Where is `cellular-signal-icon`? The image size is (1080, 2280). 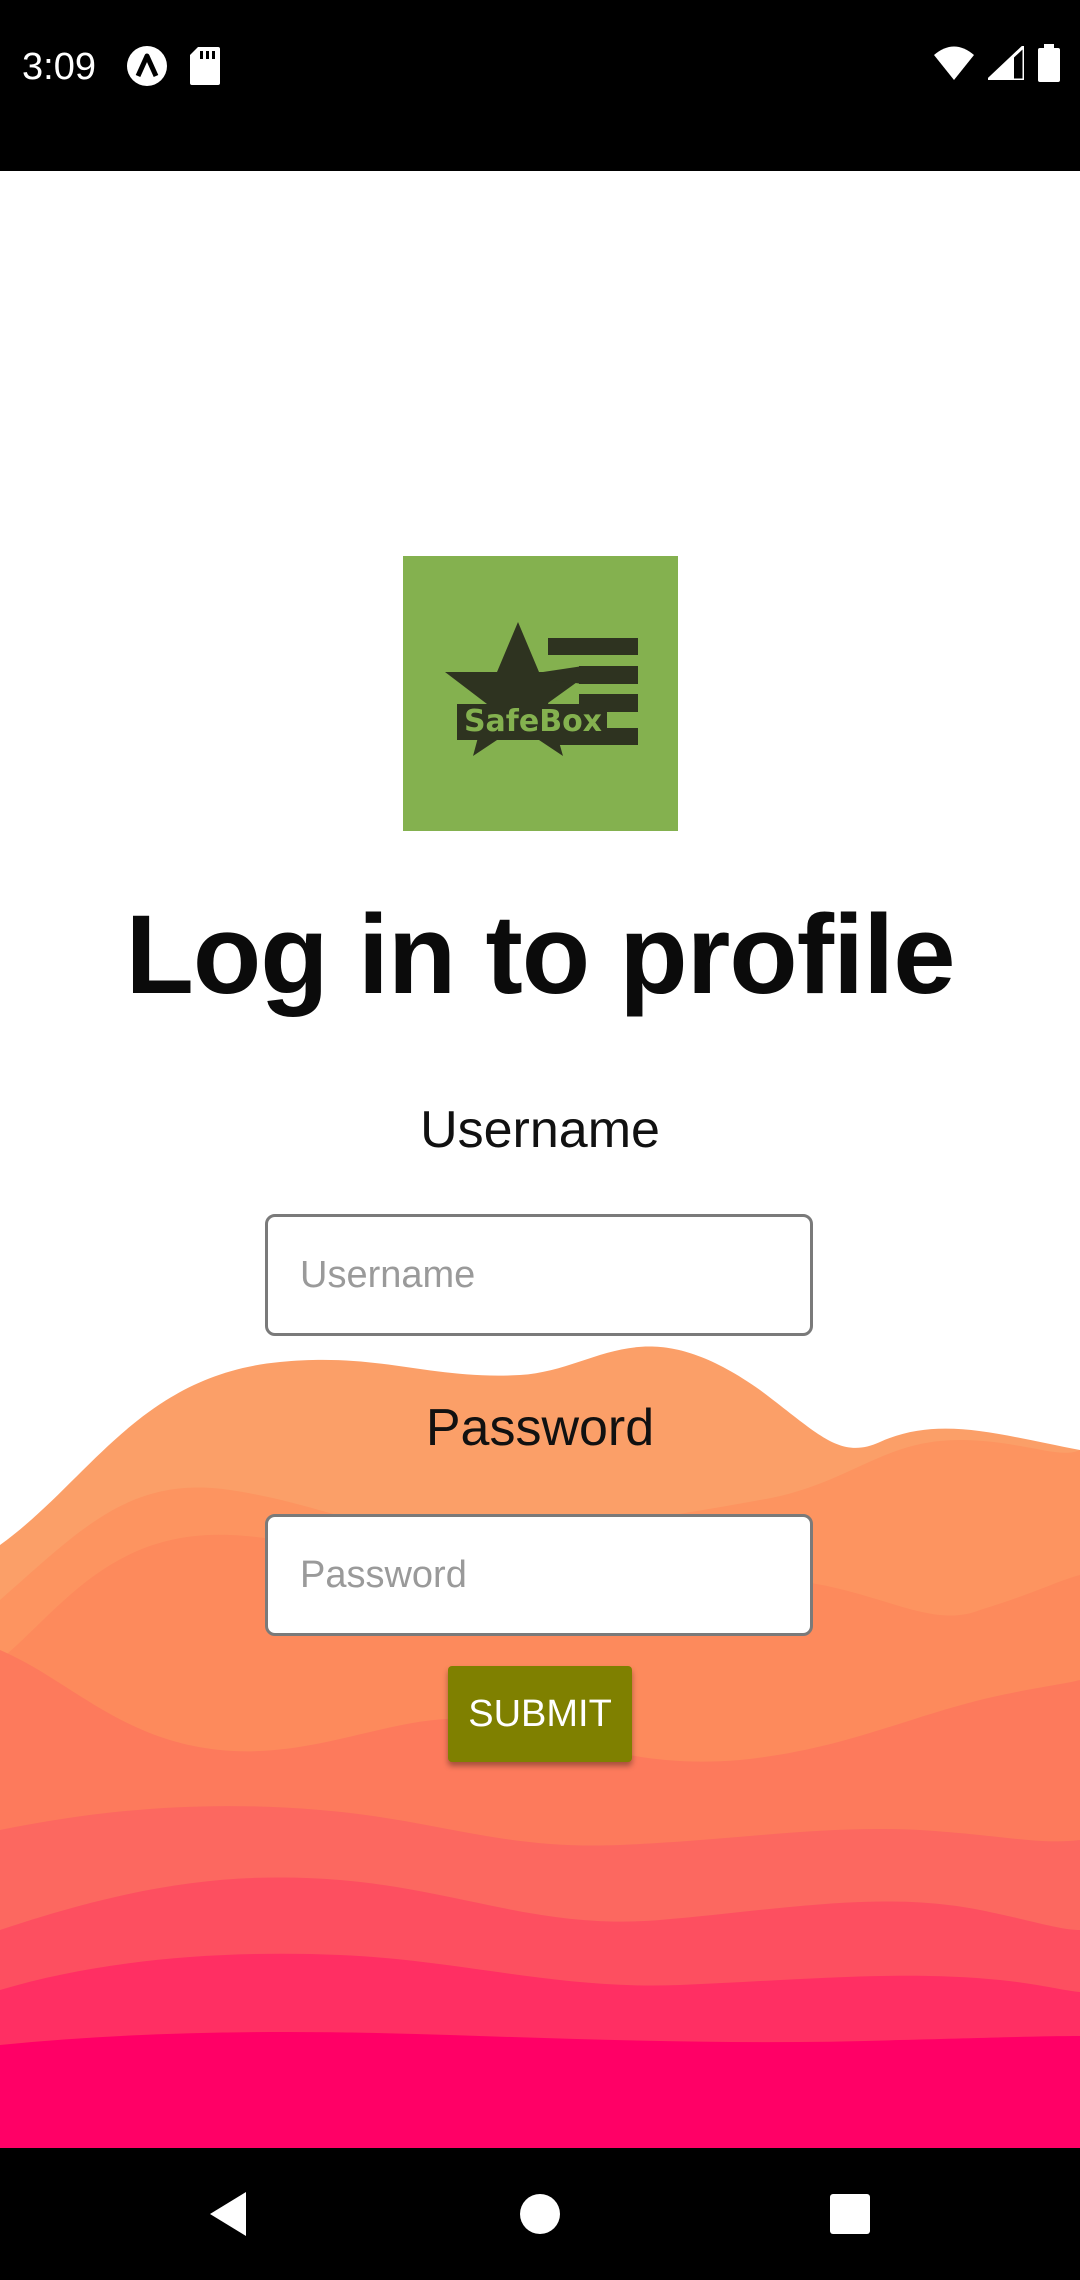
cellular-signal-icon is located at coordinates (1005, 63).